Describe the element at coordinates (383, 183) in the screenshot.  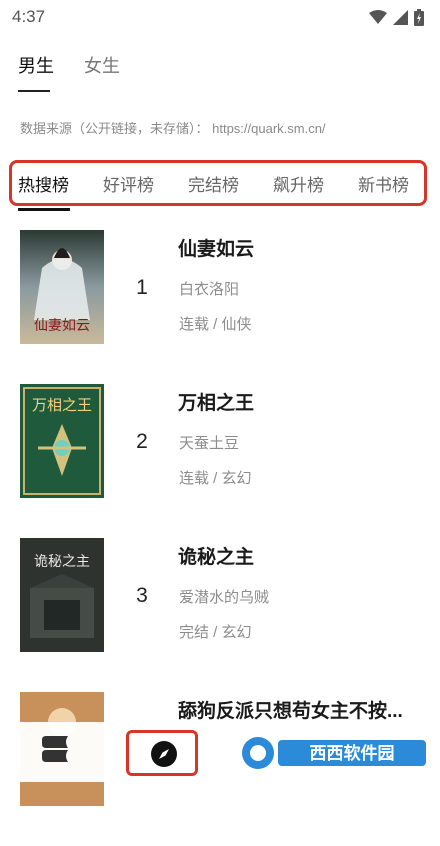
I see `tab-new-books: 新书榜` at that location.